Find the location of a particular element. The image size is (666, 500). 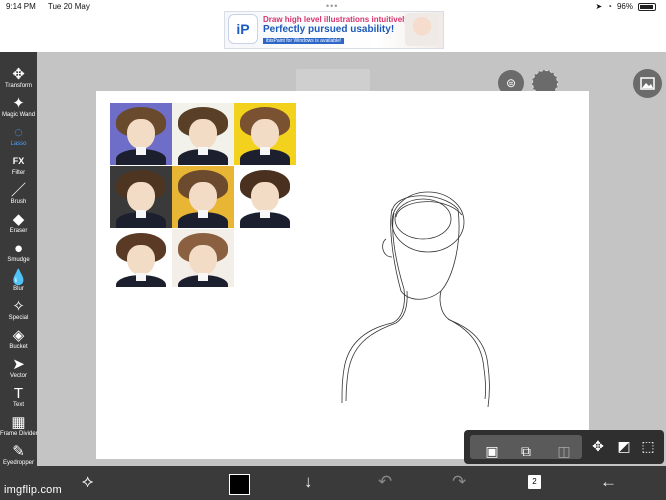

tool-lasso: ◌ Lasso is located at coordinates (18, 136).